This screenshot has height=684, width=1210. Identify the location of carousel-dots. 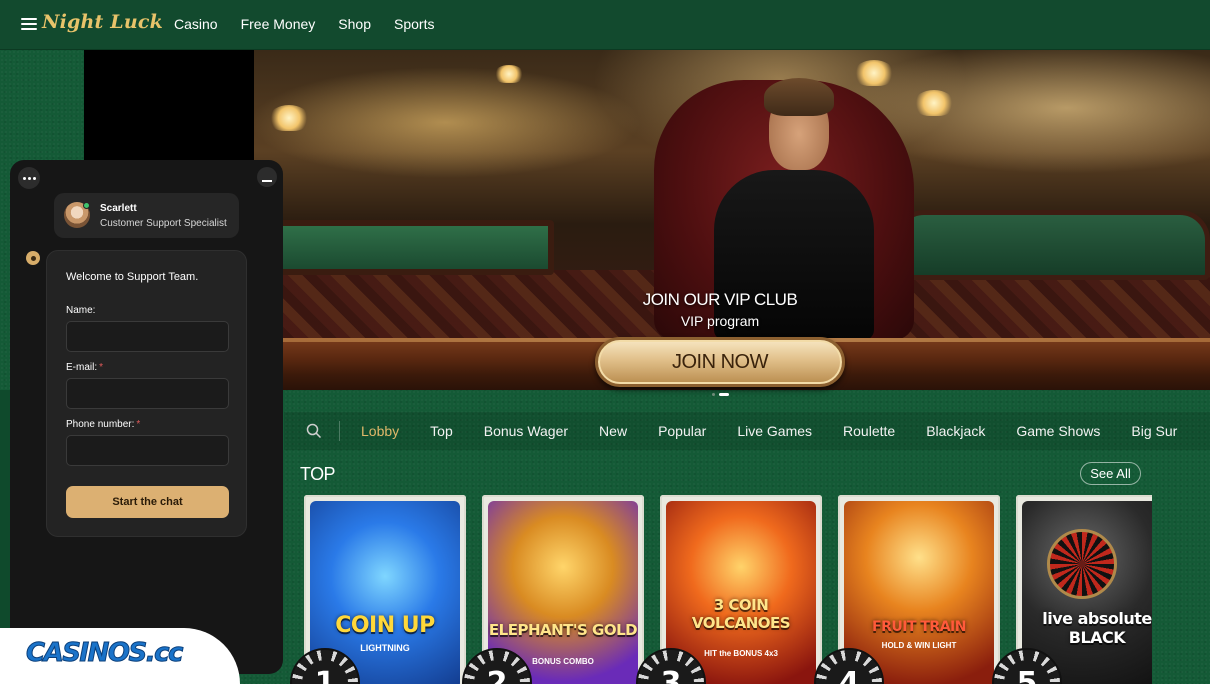
(720, 394).